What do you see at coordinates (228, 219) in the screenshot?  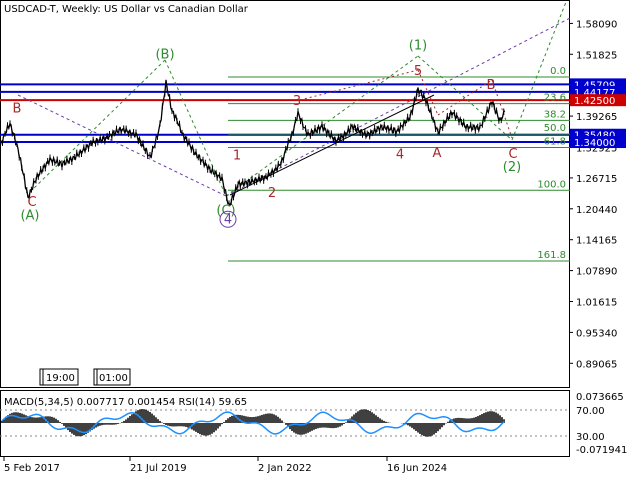 I see `wave-label-5: 4` at bounding box center [228, 219].